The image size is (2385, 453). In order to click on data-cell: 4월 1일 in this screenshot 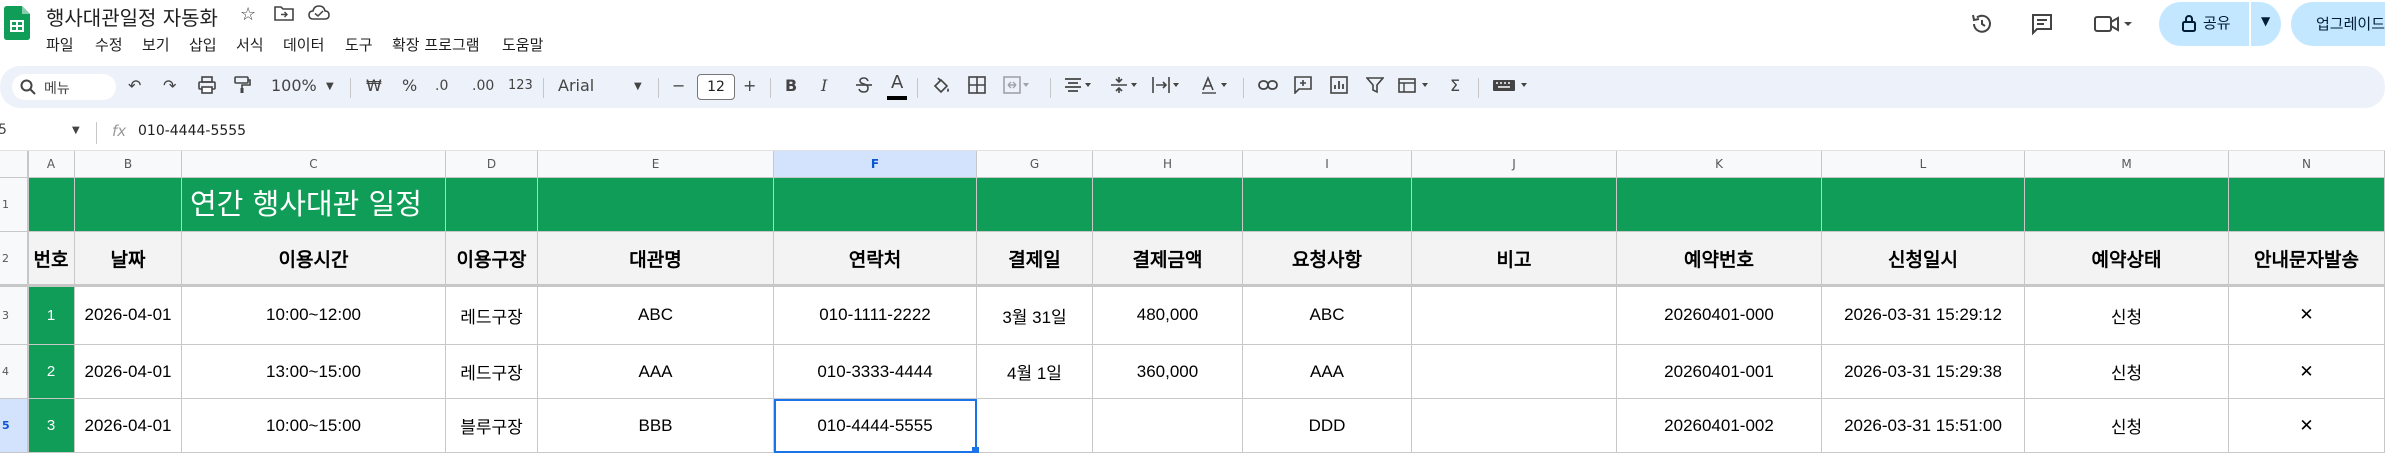, I will do `click(1035, 372)`.